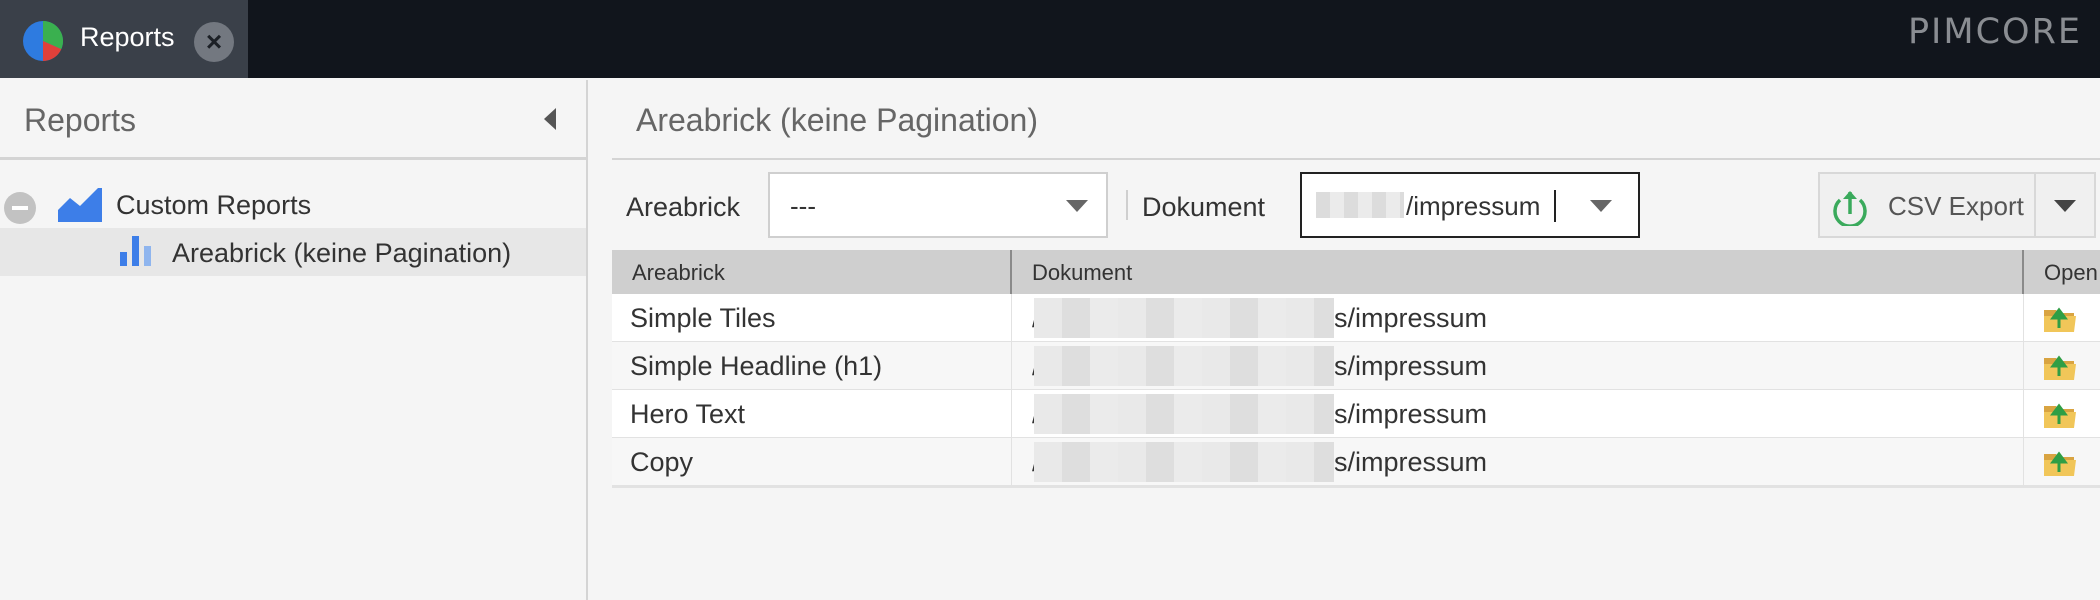 This screenshot has height=600, width=2100. I want to click on panel-title: Reports, so click(80, 120).